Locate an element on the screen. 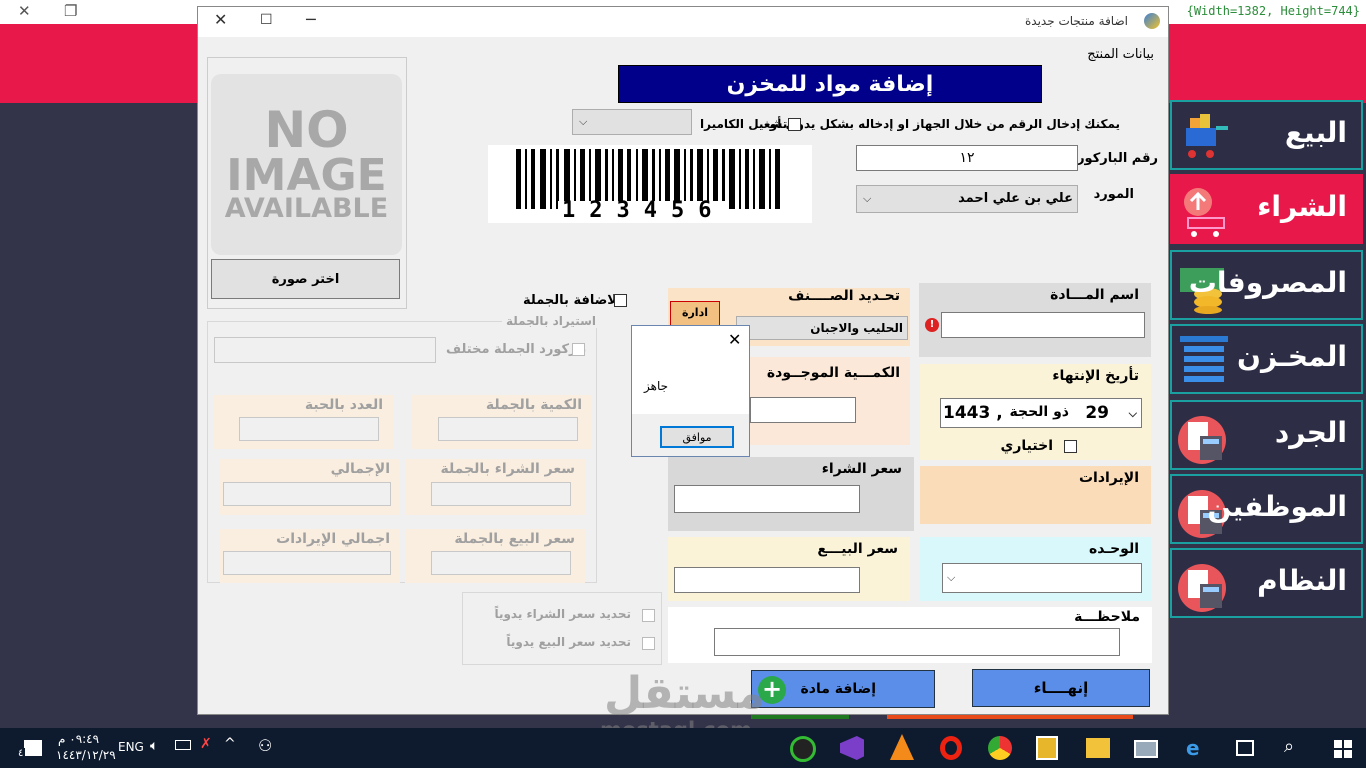  nav-system-label: النظام is located at coordinates (1302, 580).